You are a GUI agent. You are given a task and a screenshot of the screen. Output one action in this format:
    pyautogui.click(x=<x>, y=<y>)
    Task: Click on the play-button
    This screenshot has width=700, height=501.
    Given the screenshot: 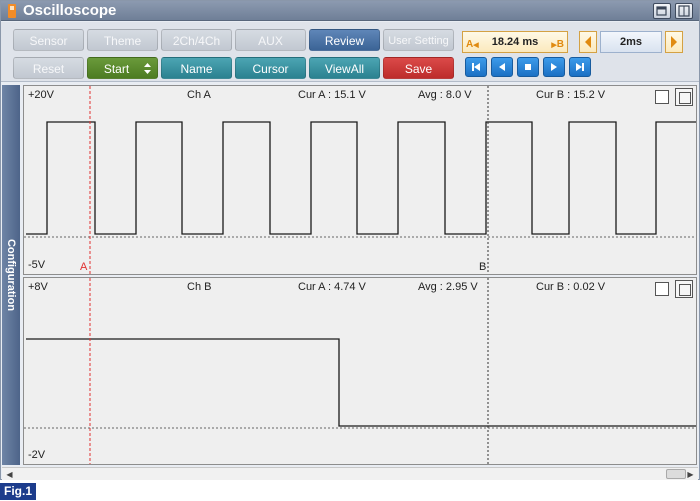 What is the action you would take?
    pyautogui.click(x=554, y=67)
    